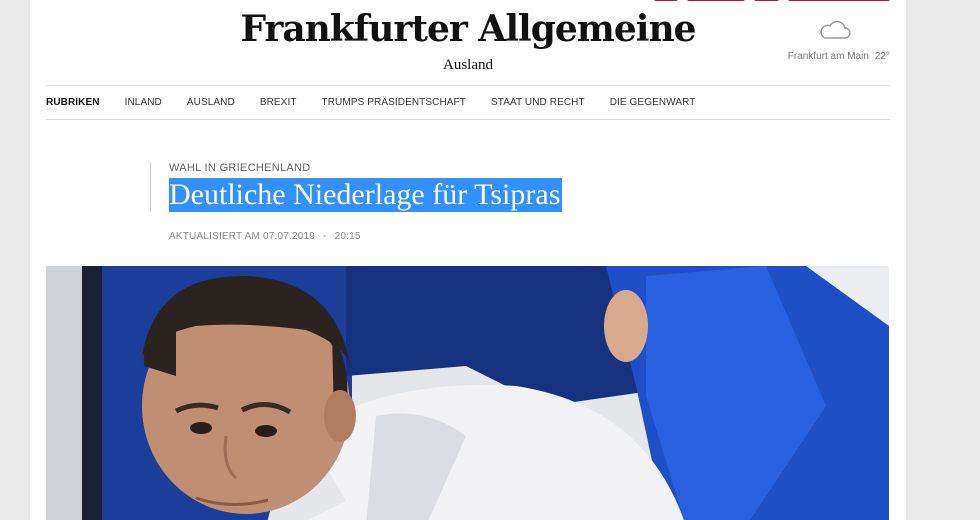  I want to click on nav-item-trumps-praesidentschaft: TRUMPS PRÄSIDENTSCHAFT, so click(394, 102).